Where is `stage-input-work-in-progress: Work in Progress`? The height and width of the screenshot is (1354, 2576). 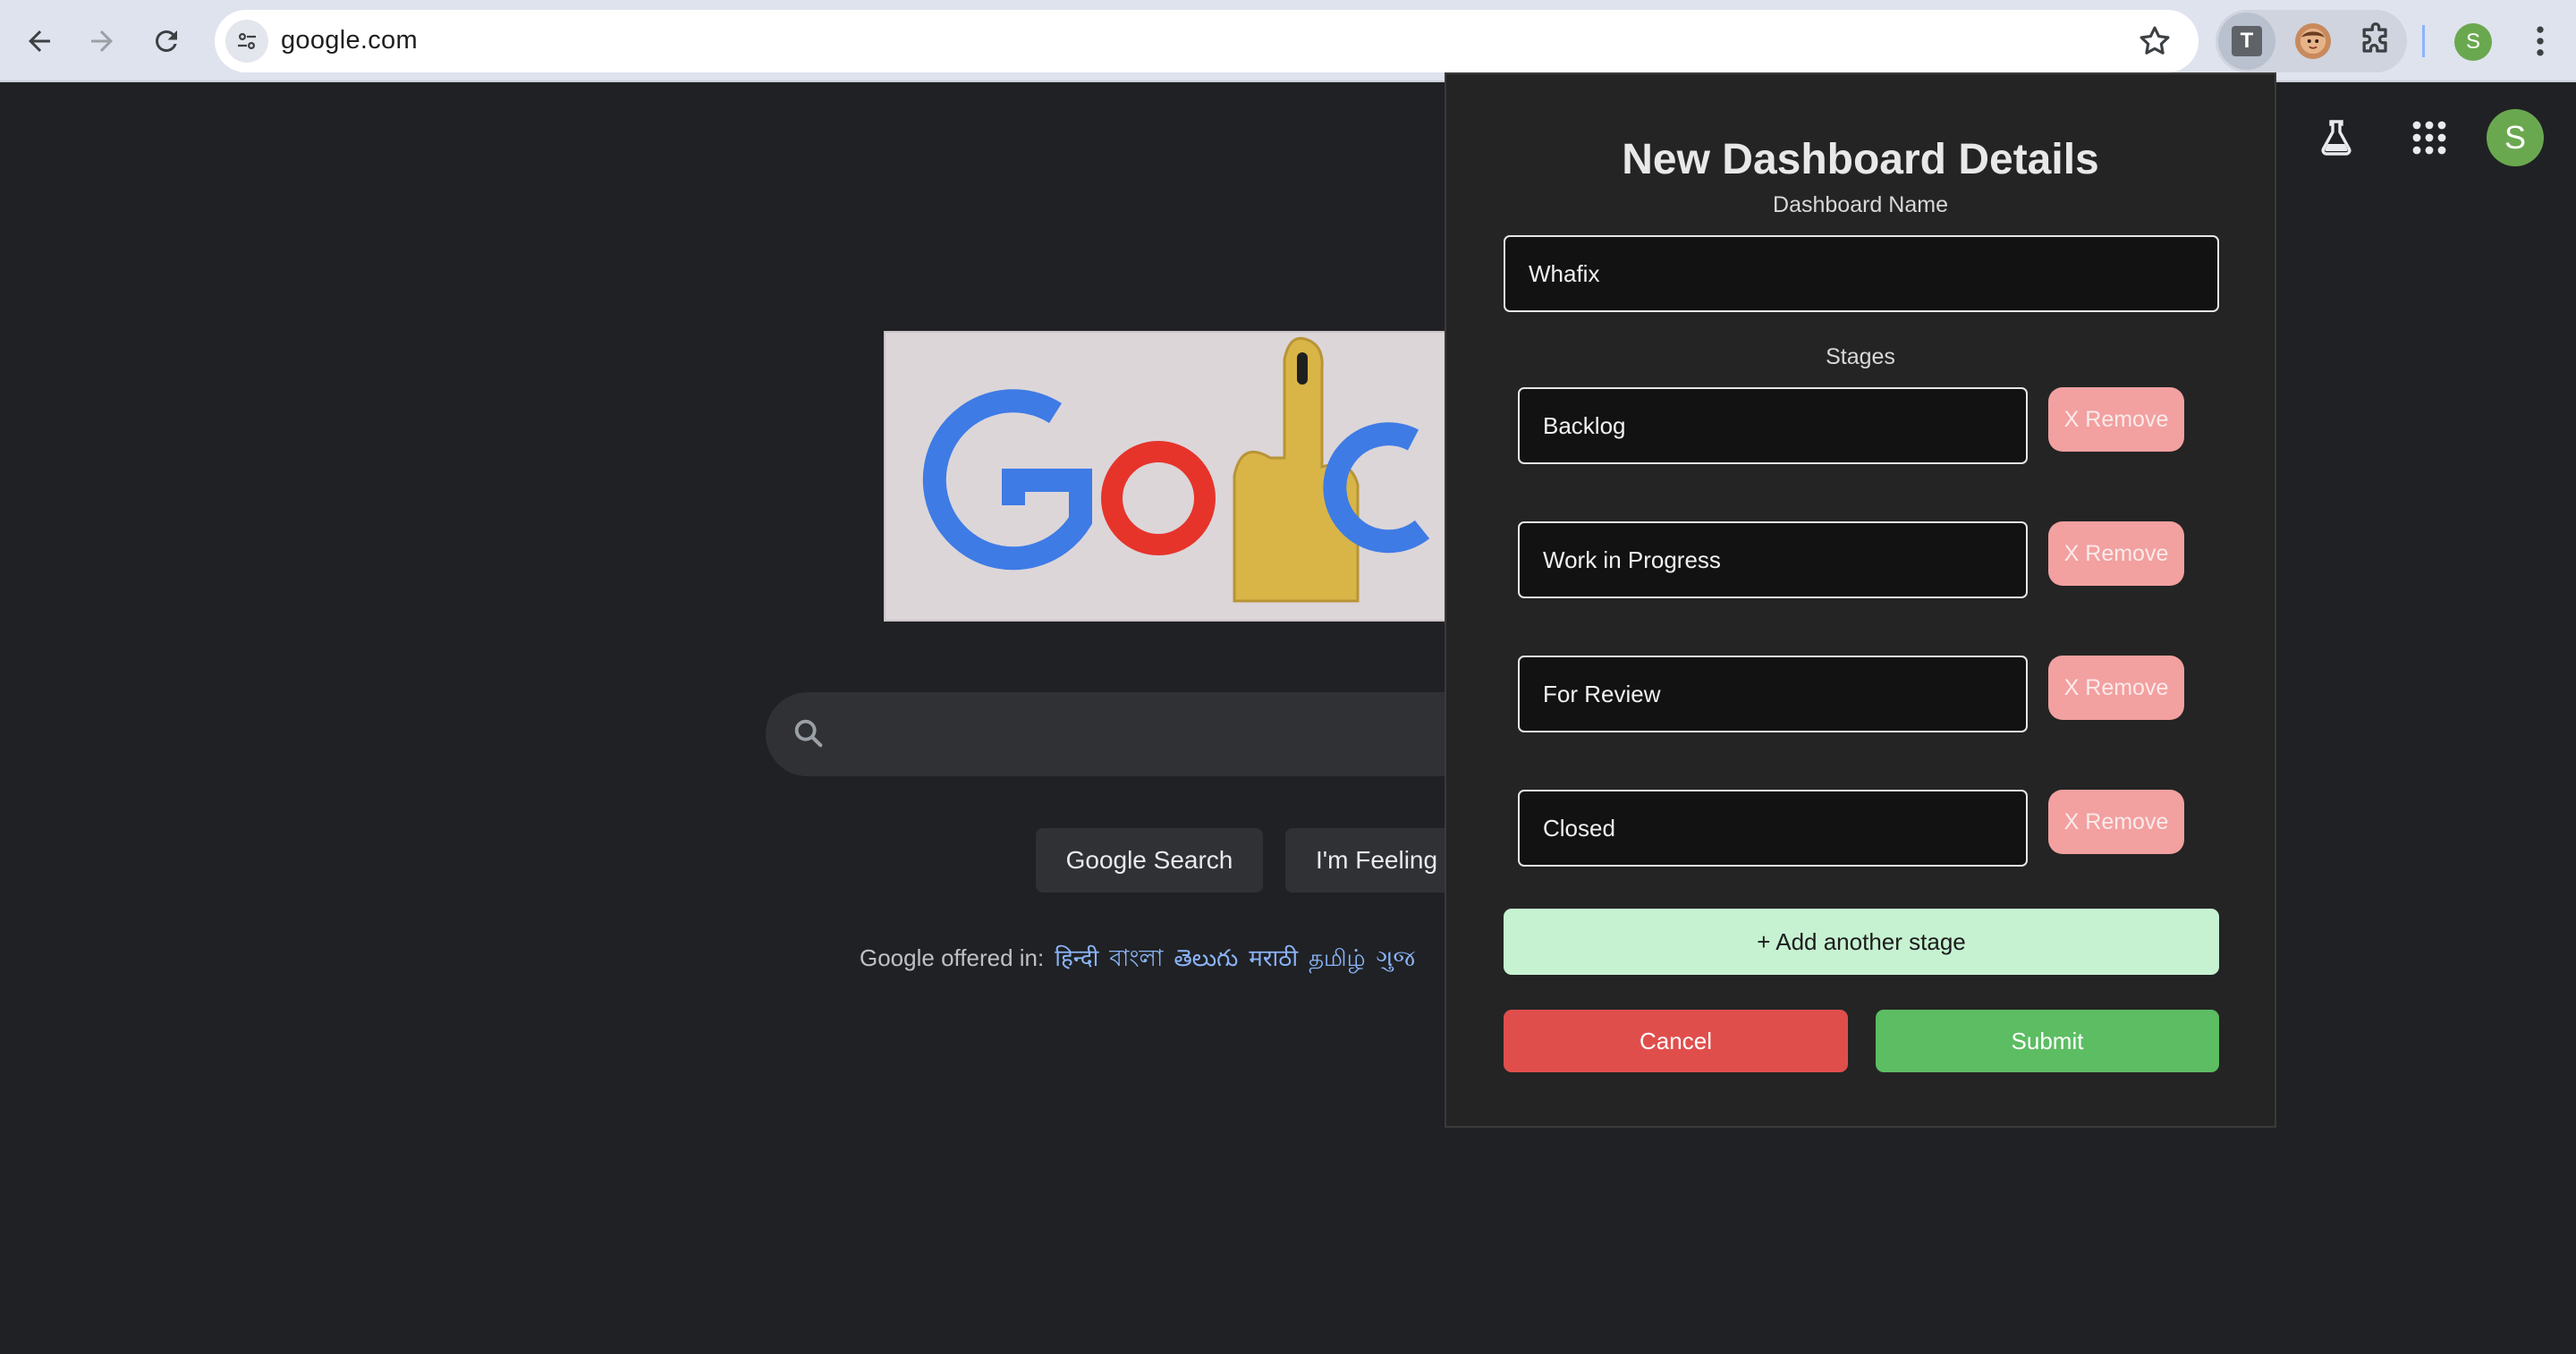
stage-input-work-in-progress: Work in Progress is located at coordinates (1773, 559).